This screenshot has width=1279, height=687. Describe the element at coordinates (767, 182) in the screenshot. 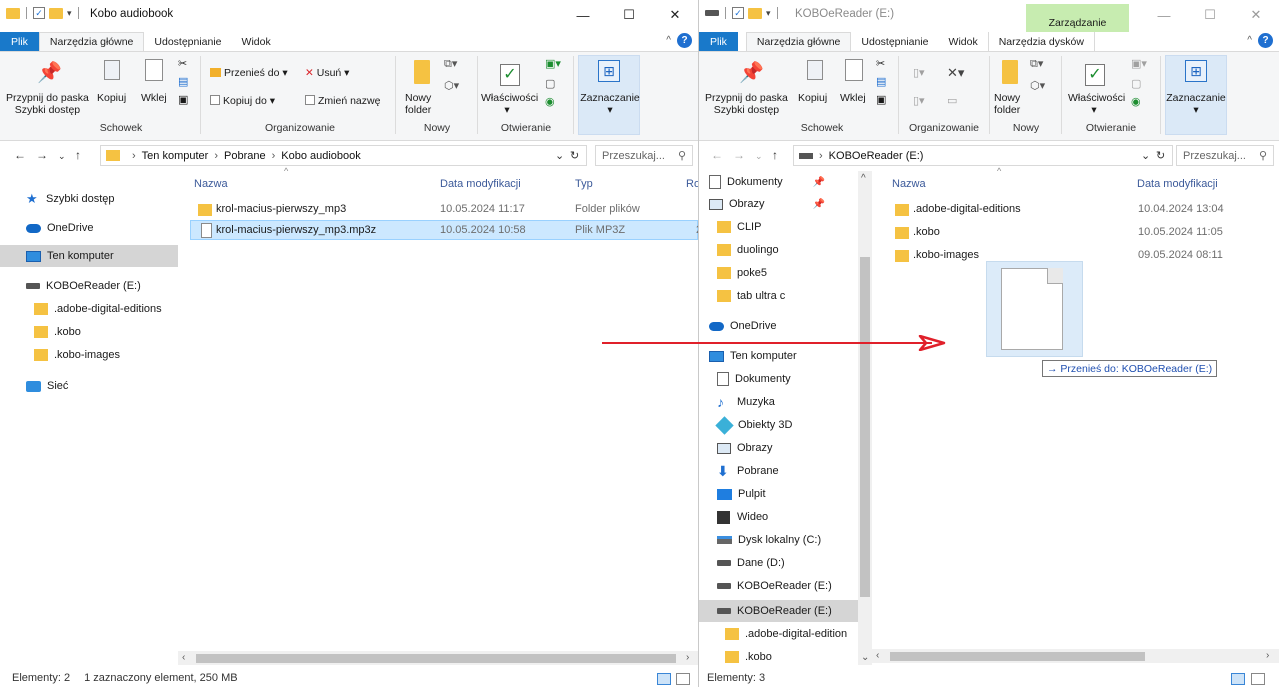

I see `nav-item: Dokumenty 📌` at that location.